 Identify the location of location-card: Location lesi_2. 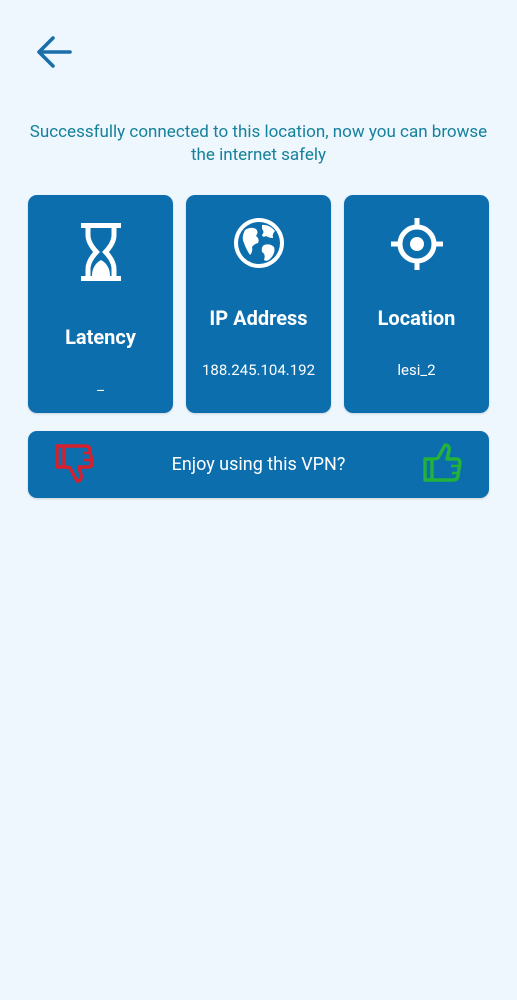
(416, 304).